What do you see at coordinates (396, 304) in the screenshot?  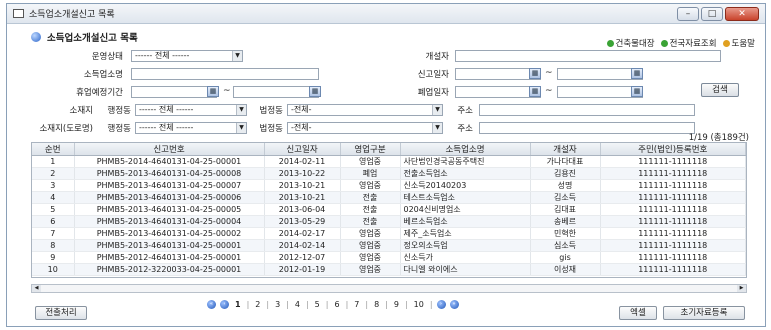 I see `page-link: 9` at bounding box center [396, 304].